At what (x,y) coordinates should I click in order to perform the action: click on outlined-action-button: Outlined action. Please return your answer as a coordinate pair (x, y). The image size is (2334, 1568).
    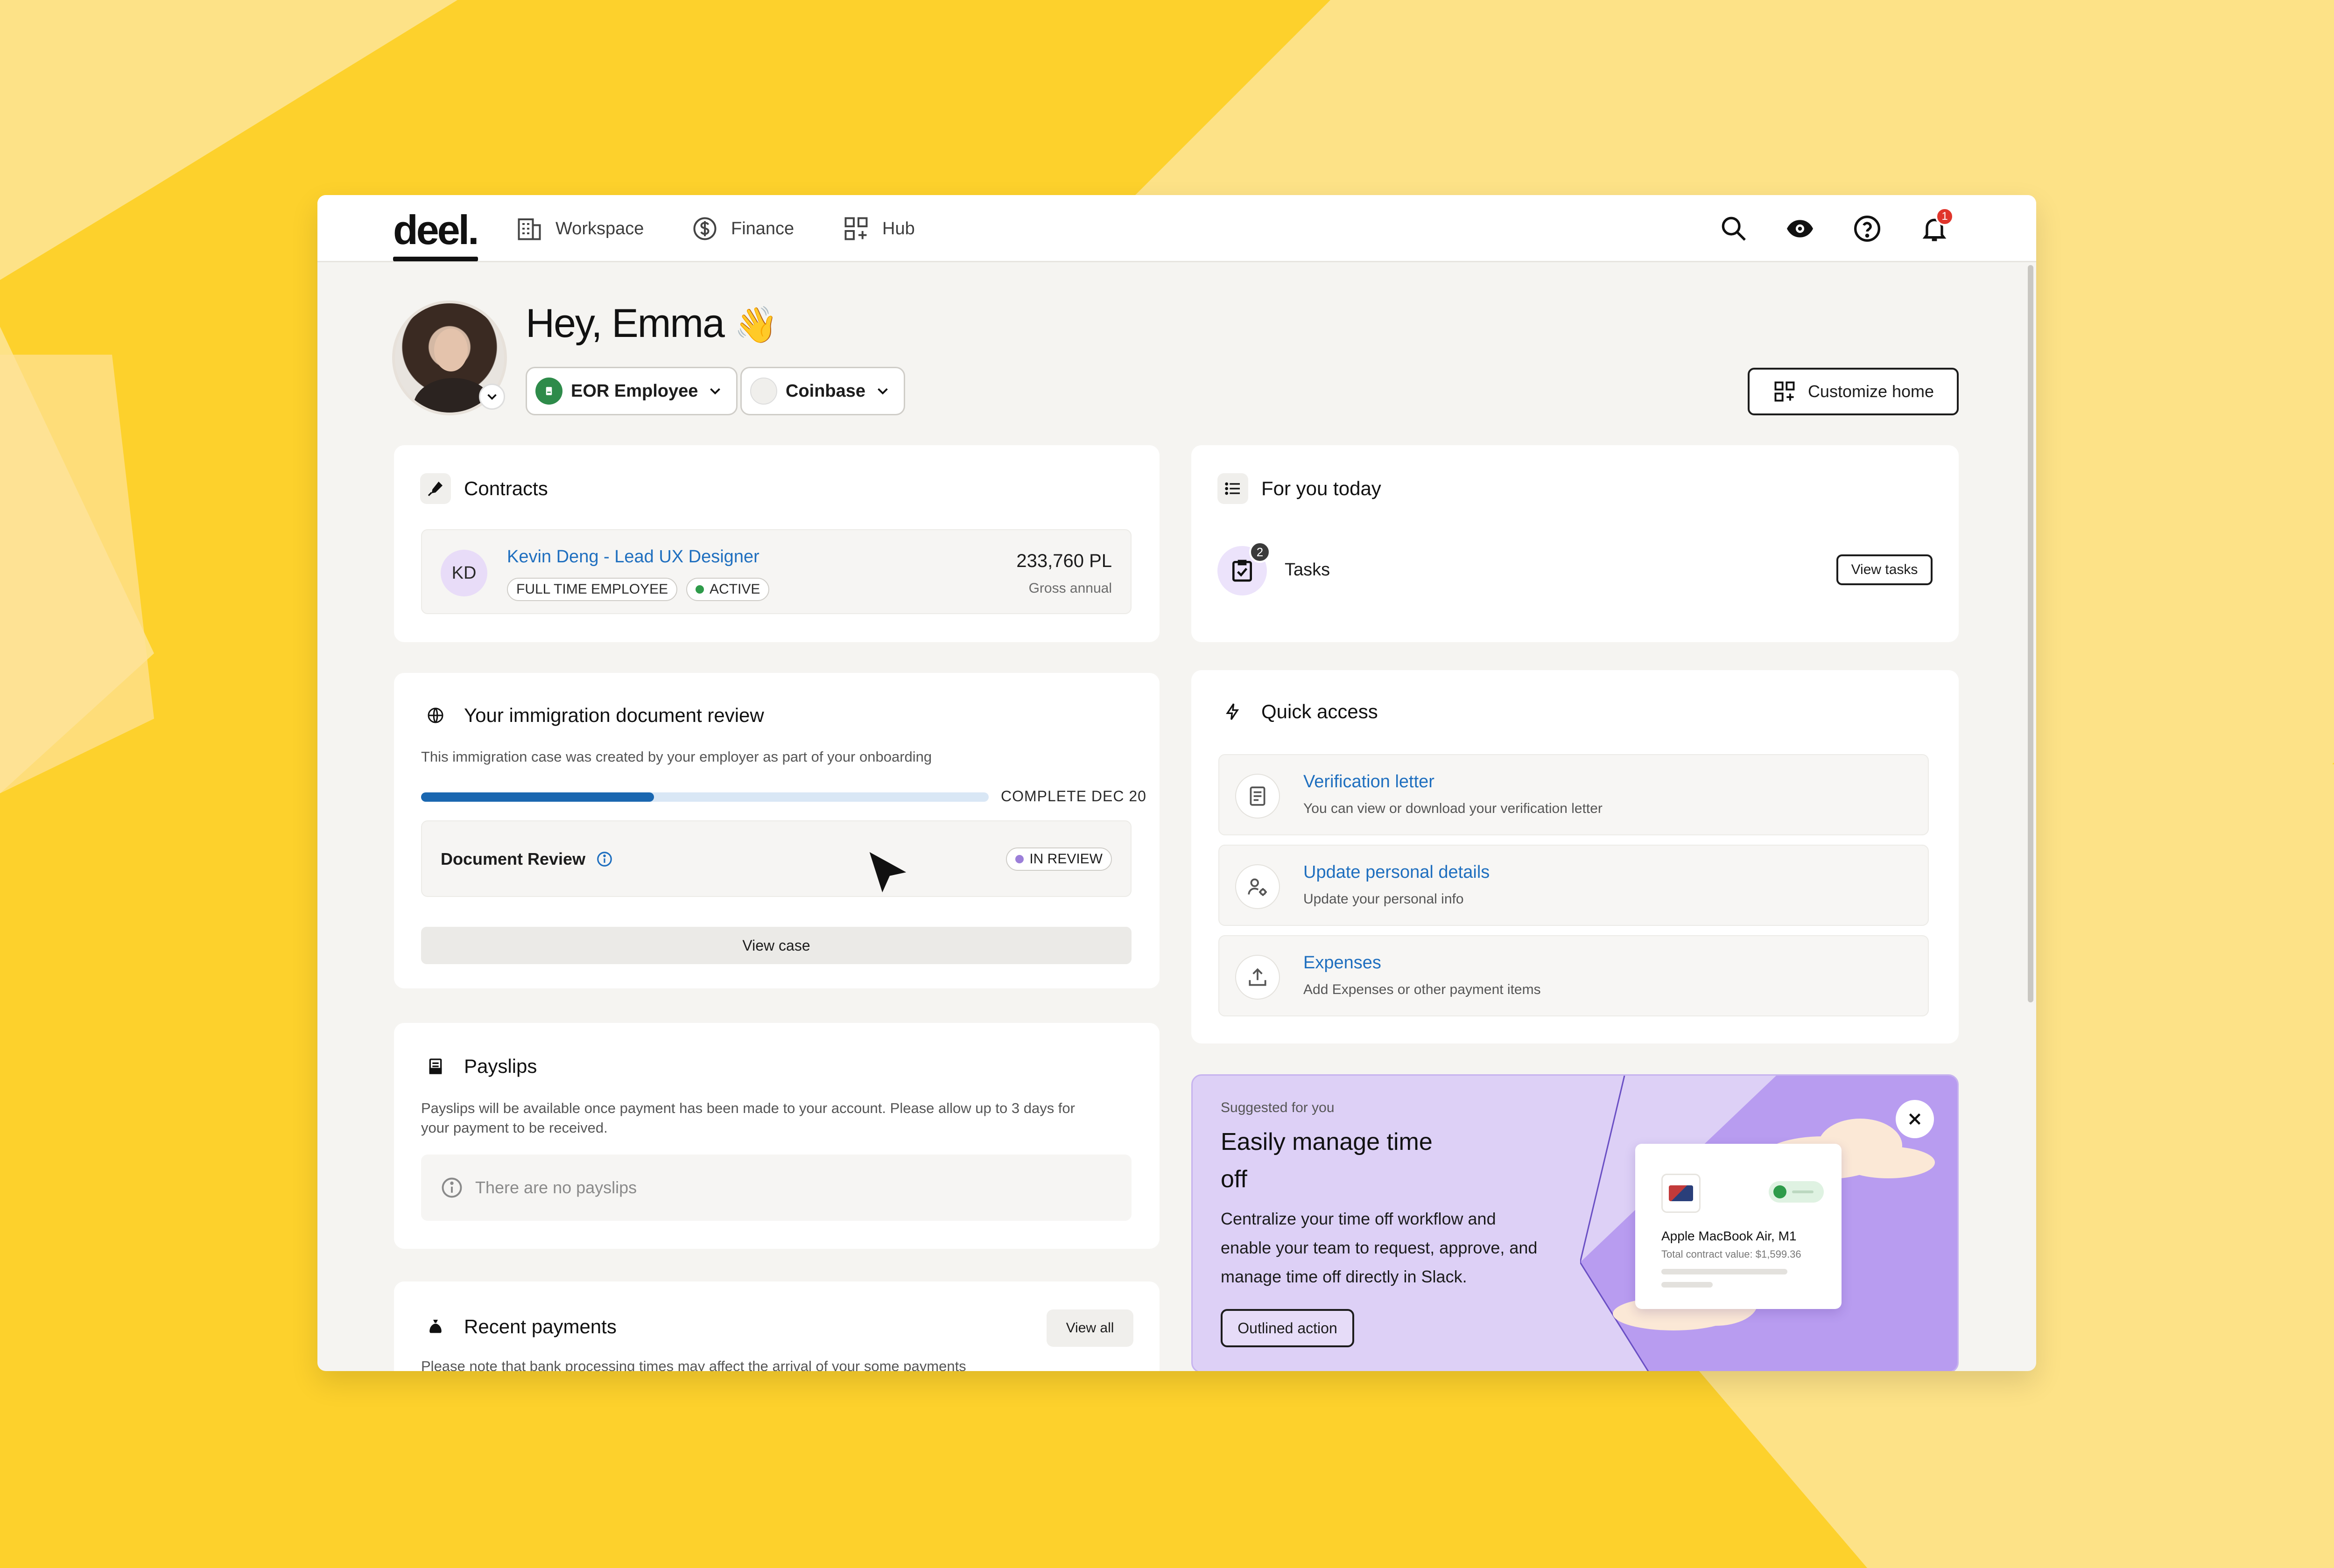
    Looking at the image, I should click on (1287, 1328).